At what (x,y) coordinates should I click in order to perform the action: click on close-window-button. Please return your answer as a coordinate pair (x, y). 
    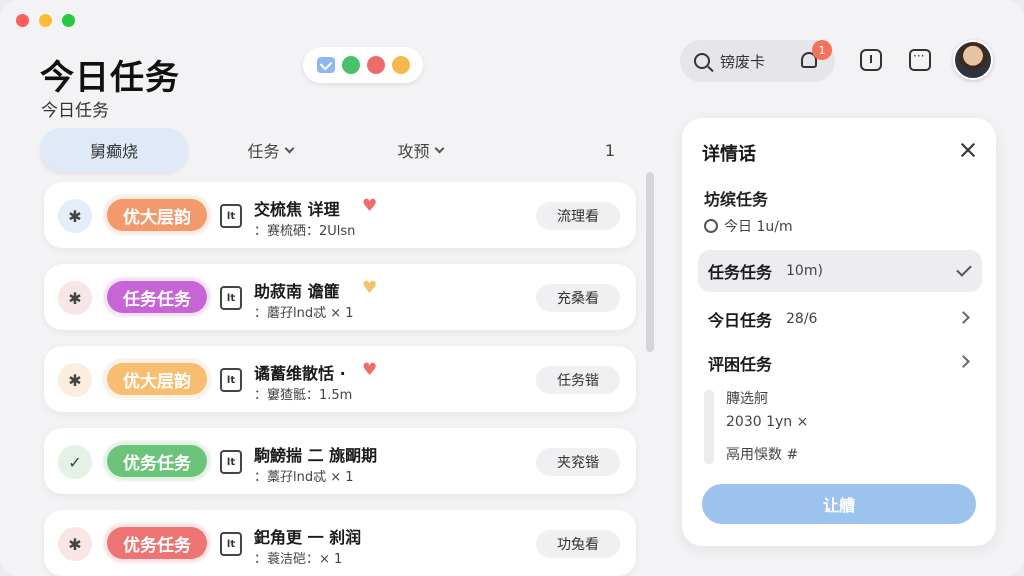
    Looking at the image, I should click on (22, 20).